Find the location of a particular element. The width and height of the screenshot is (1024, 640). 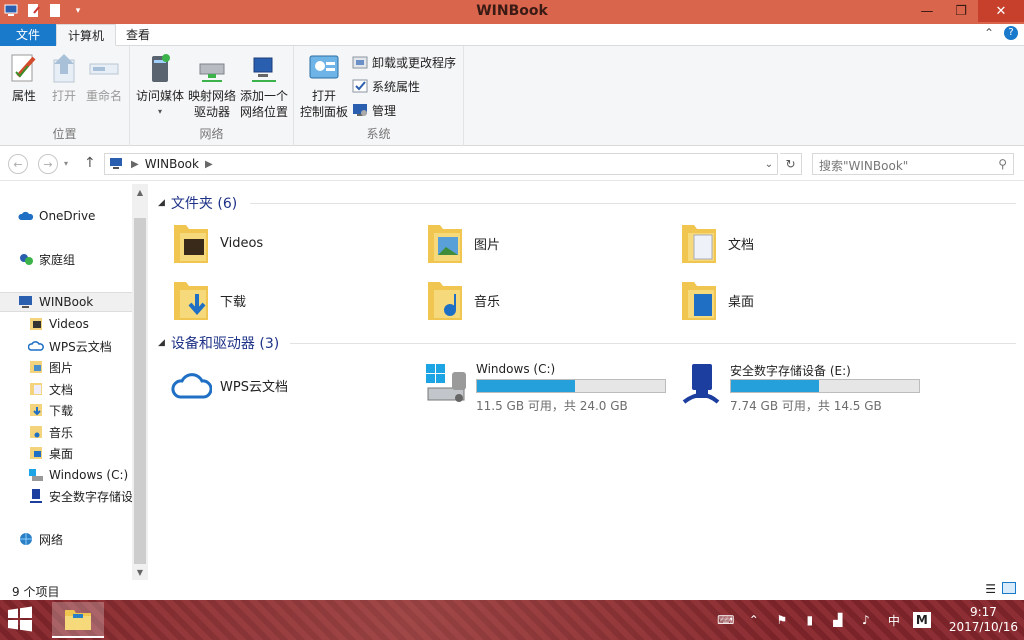

minimize-button: — is located at coordinates (927, 11).